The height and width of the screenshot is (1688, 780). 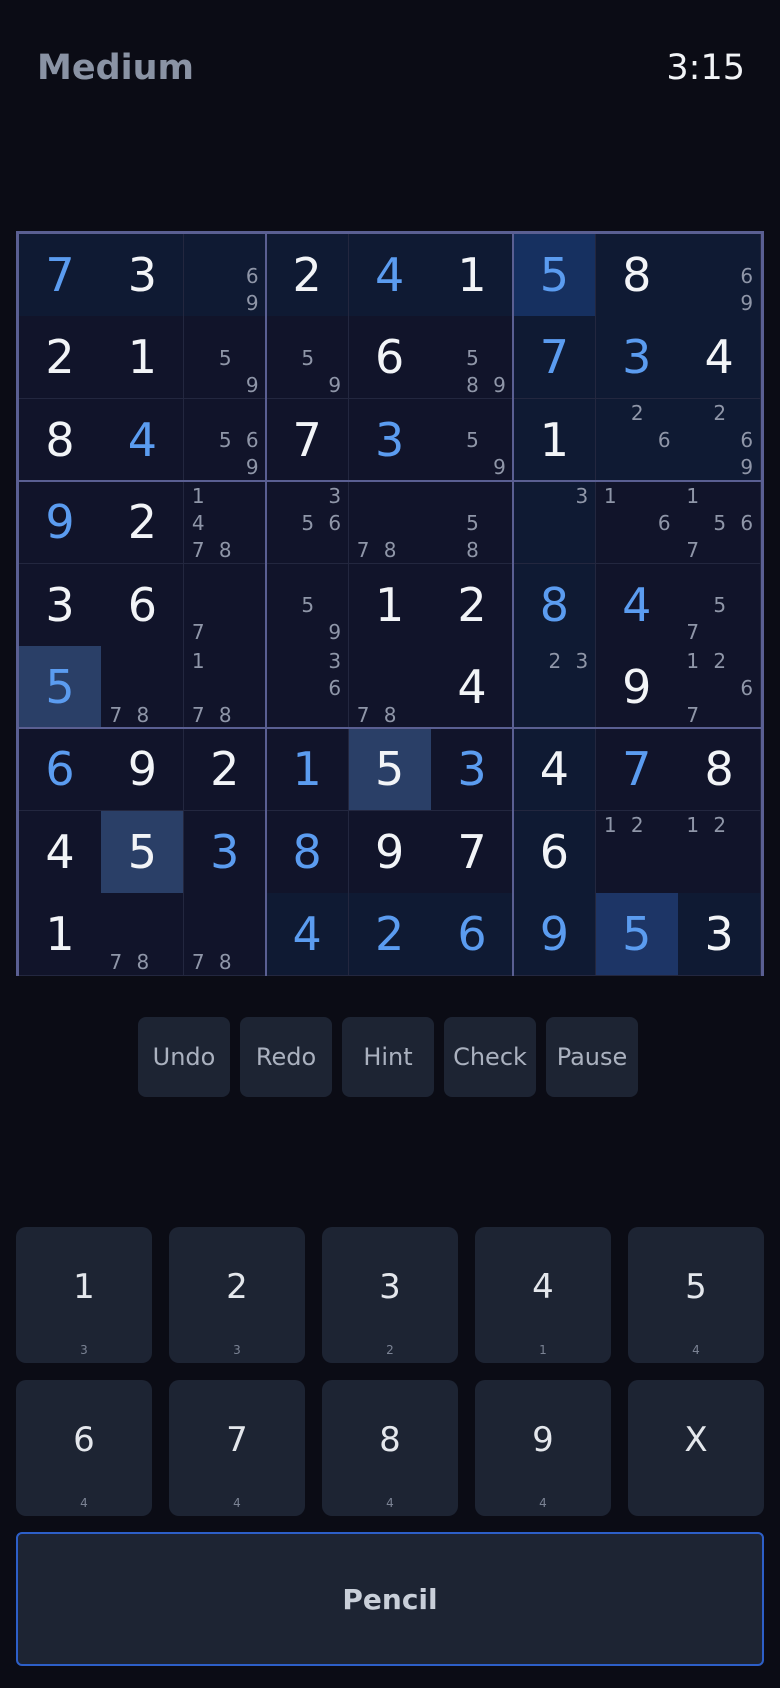 I want to click on number-key-9: 94, so click(x=543, y=1448).